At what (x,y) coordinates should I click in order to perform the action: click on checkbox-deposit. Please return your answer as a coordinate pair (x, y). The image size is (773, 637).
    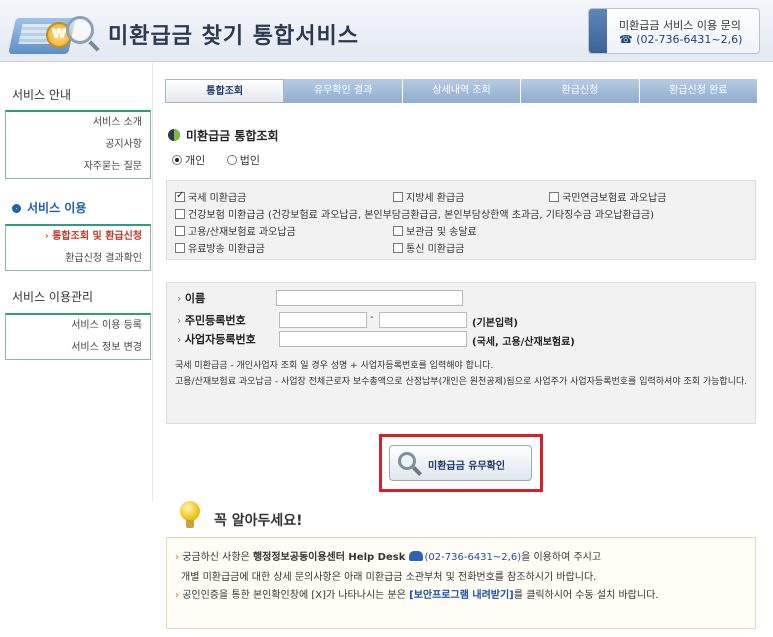
    Looking at the image, I should click on (398, 231).